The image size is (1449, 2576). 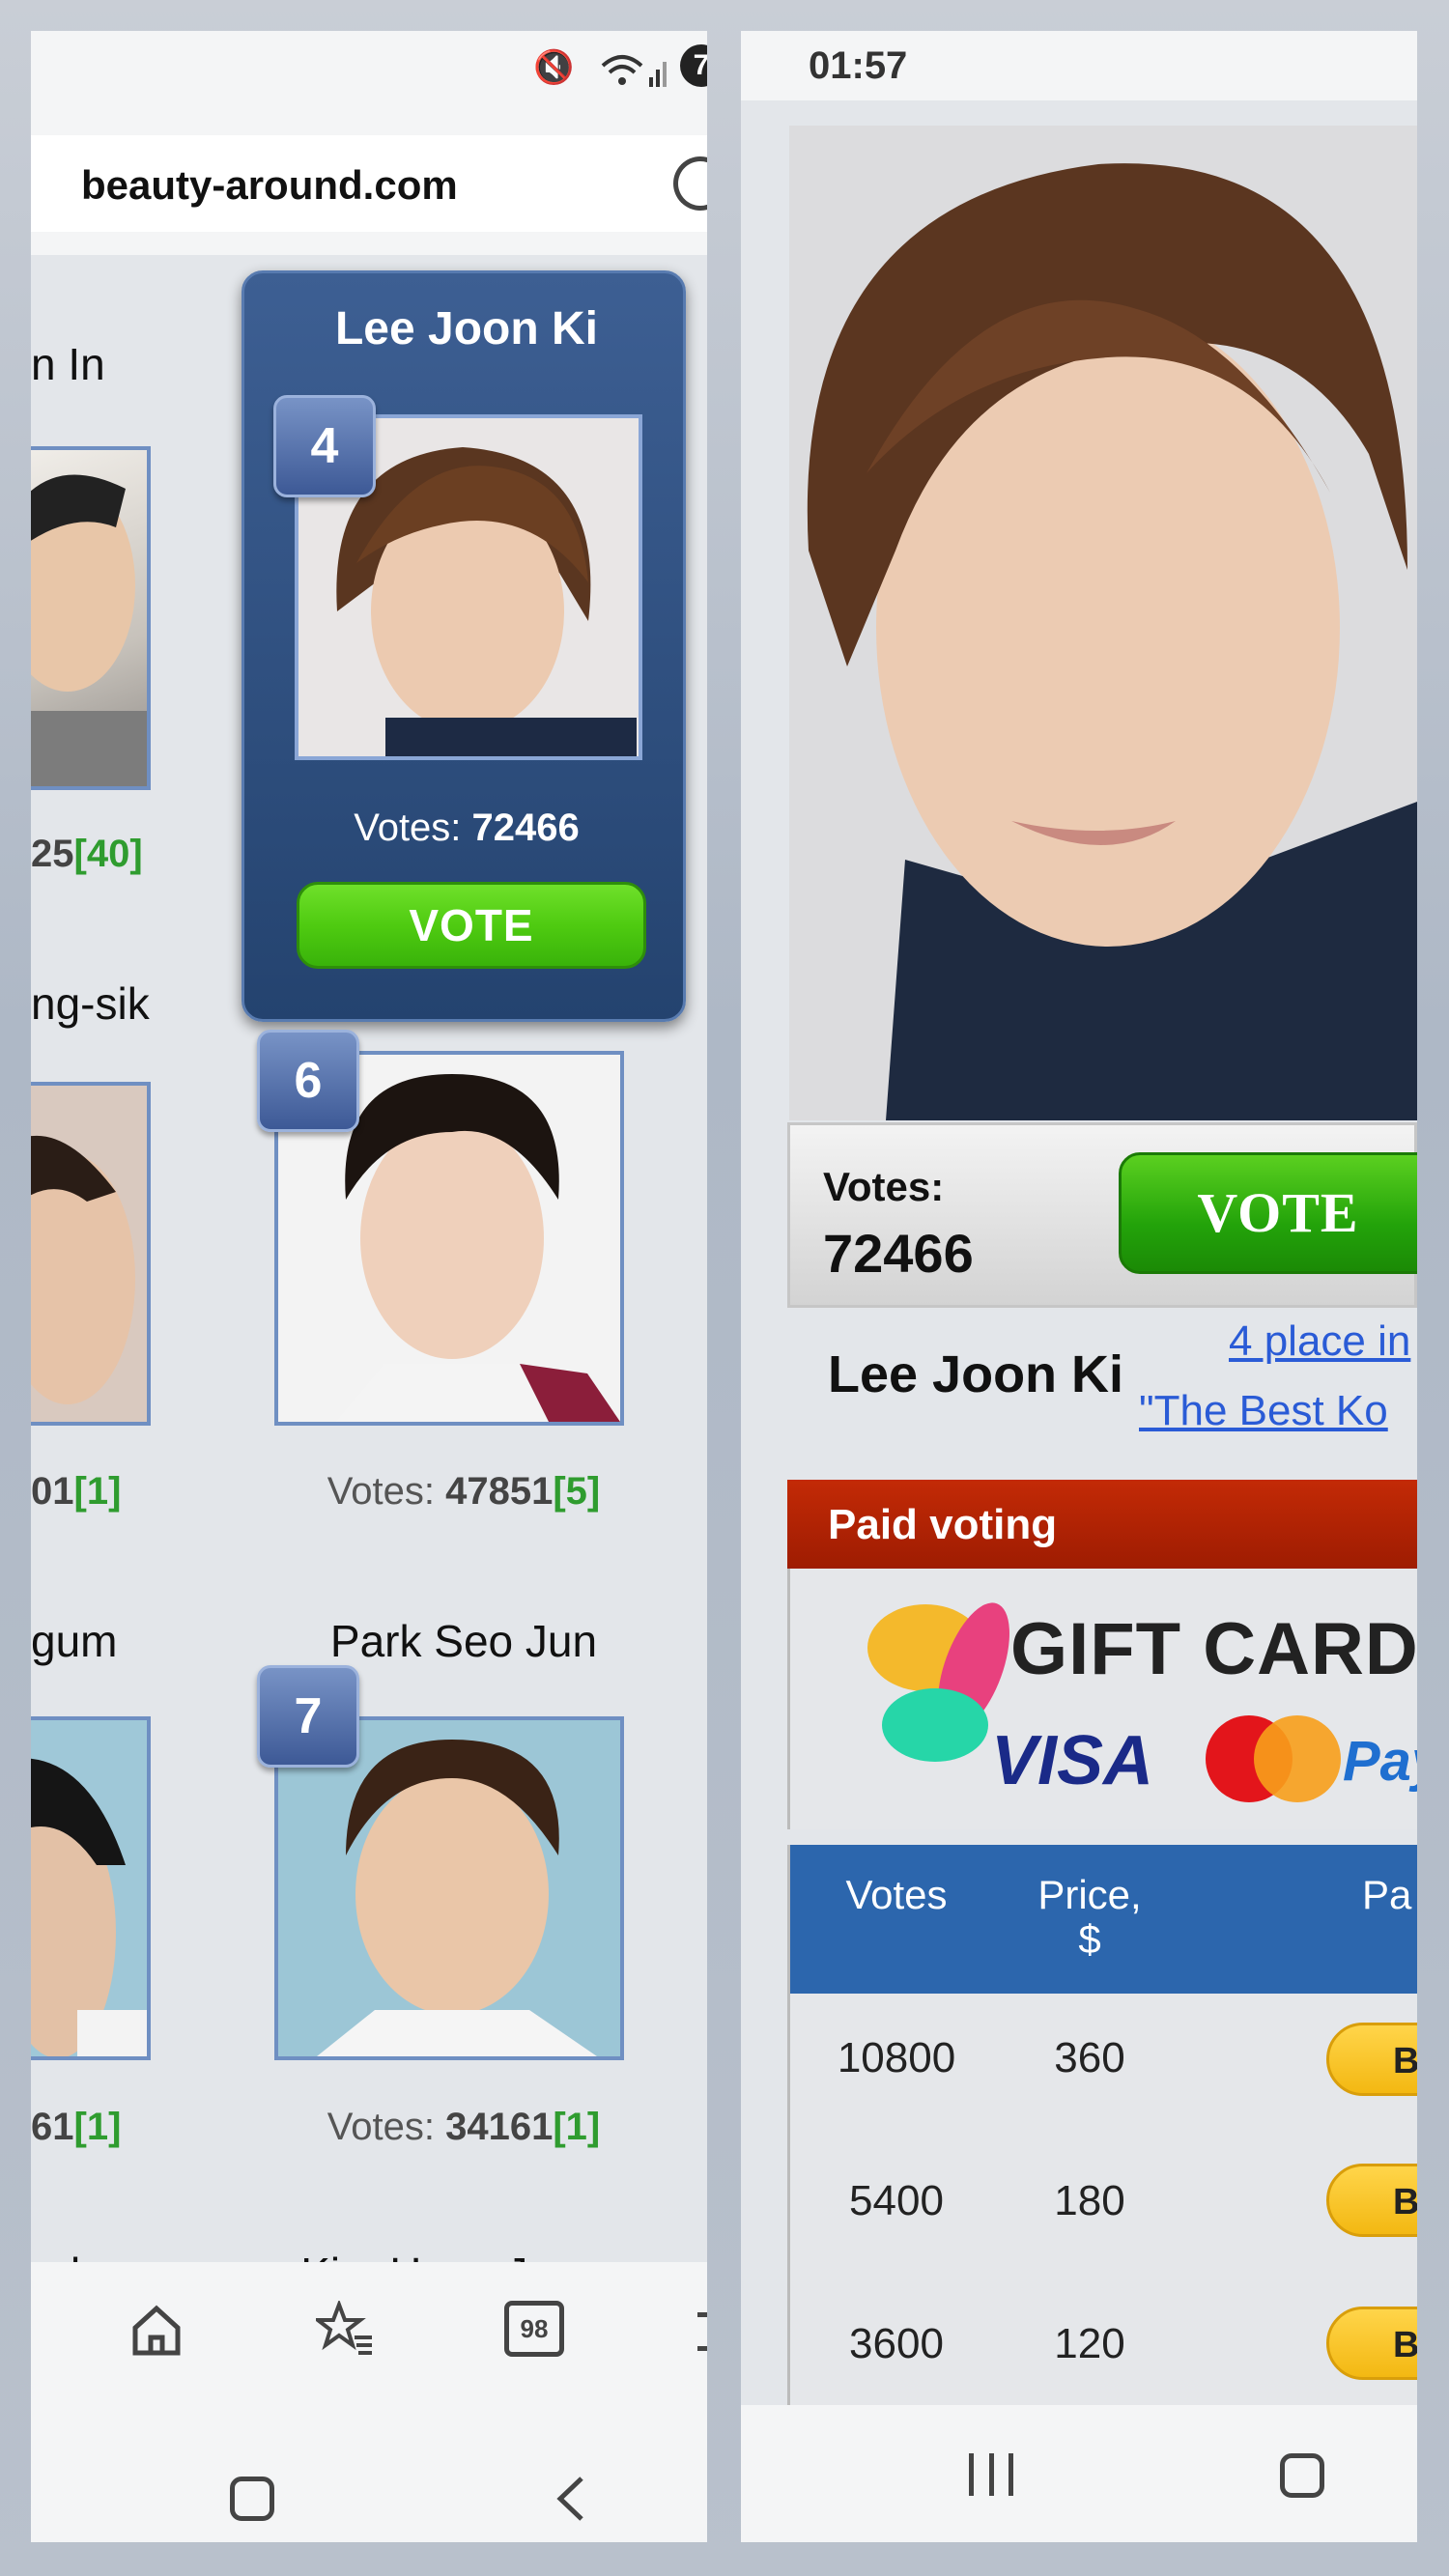 I want to click on wifi-signal-icon, so click(x=634, y=71).